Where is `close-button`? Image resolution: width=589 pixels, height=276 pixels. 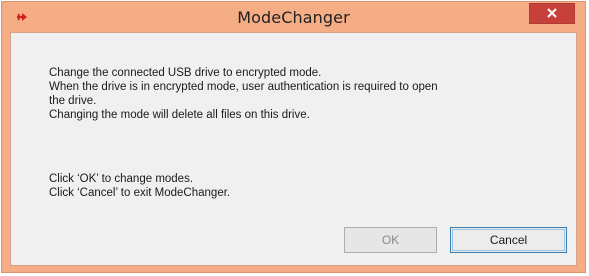 close-button is located at coordinates (552, 13).